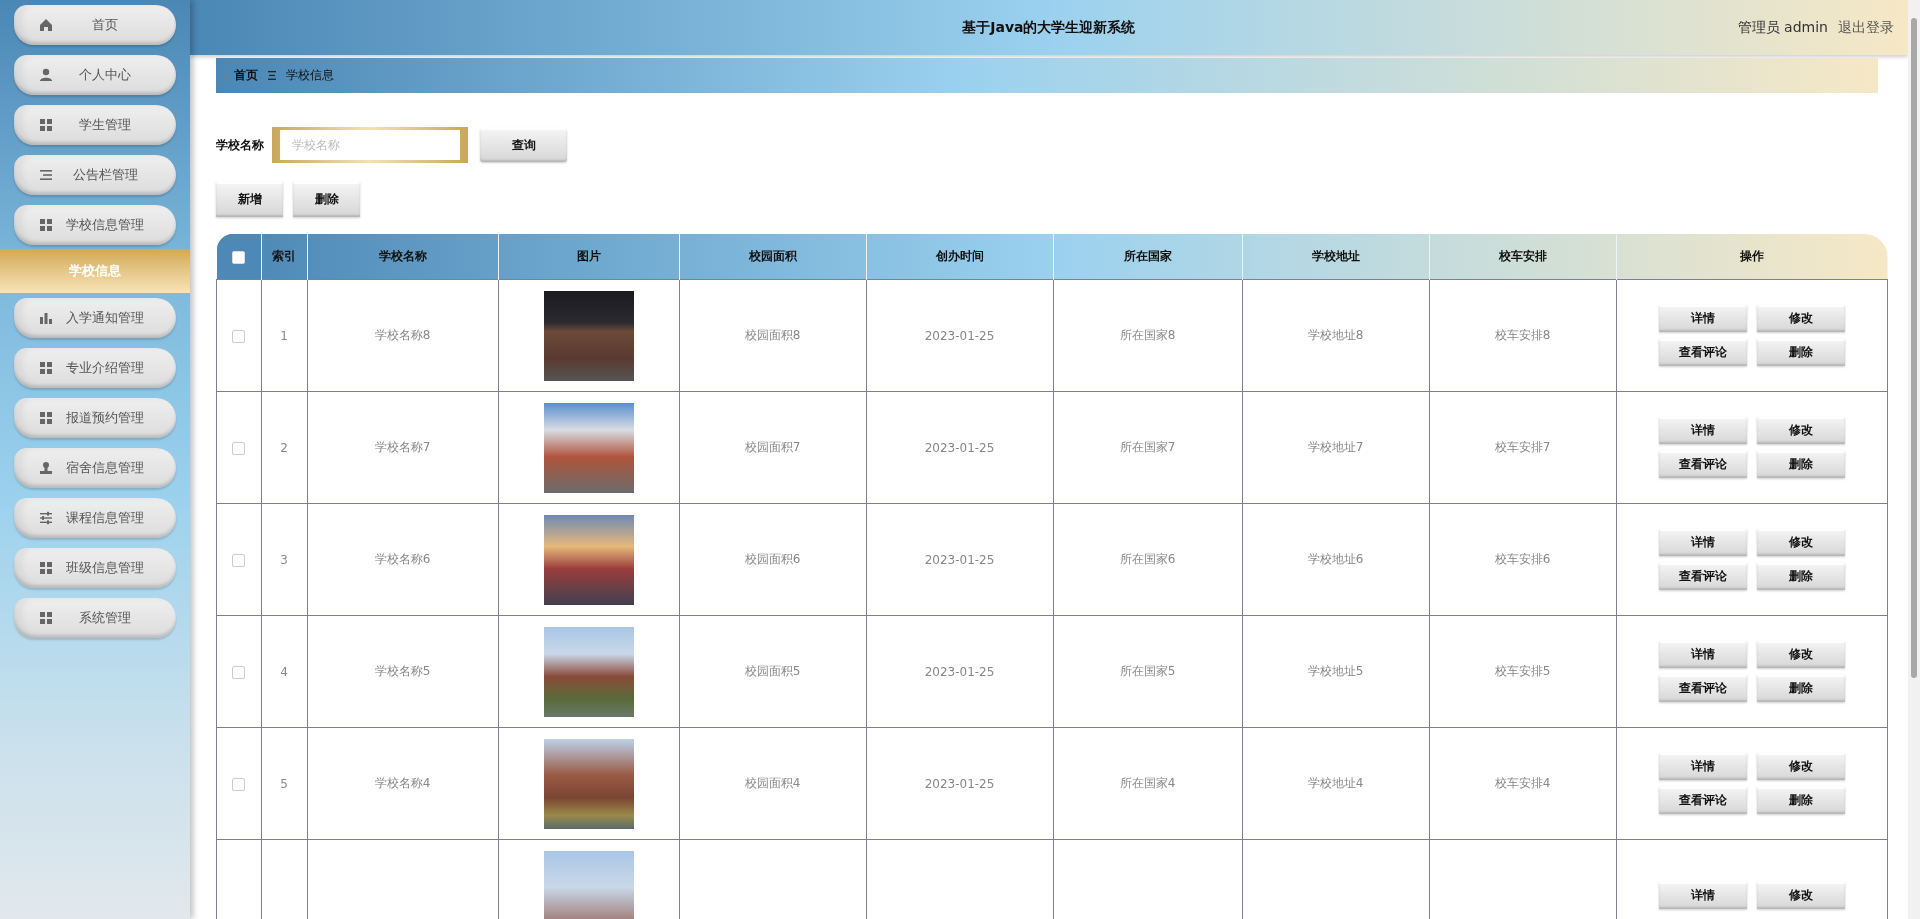 Image resolution: width=1920 pixels, height=919 pixels. What do you see at coordinates (1866, 27) in the screenshot?
I see `logout-link: 退出登录` at bounding box center [1866, 27].